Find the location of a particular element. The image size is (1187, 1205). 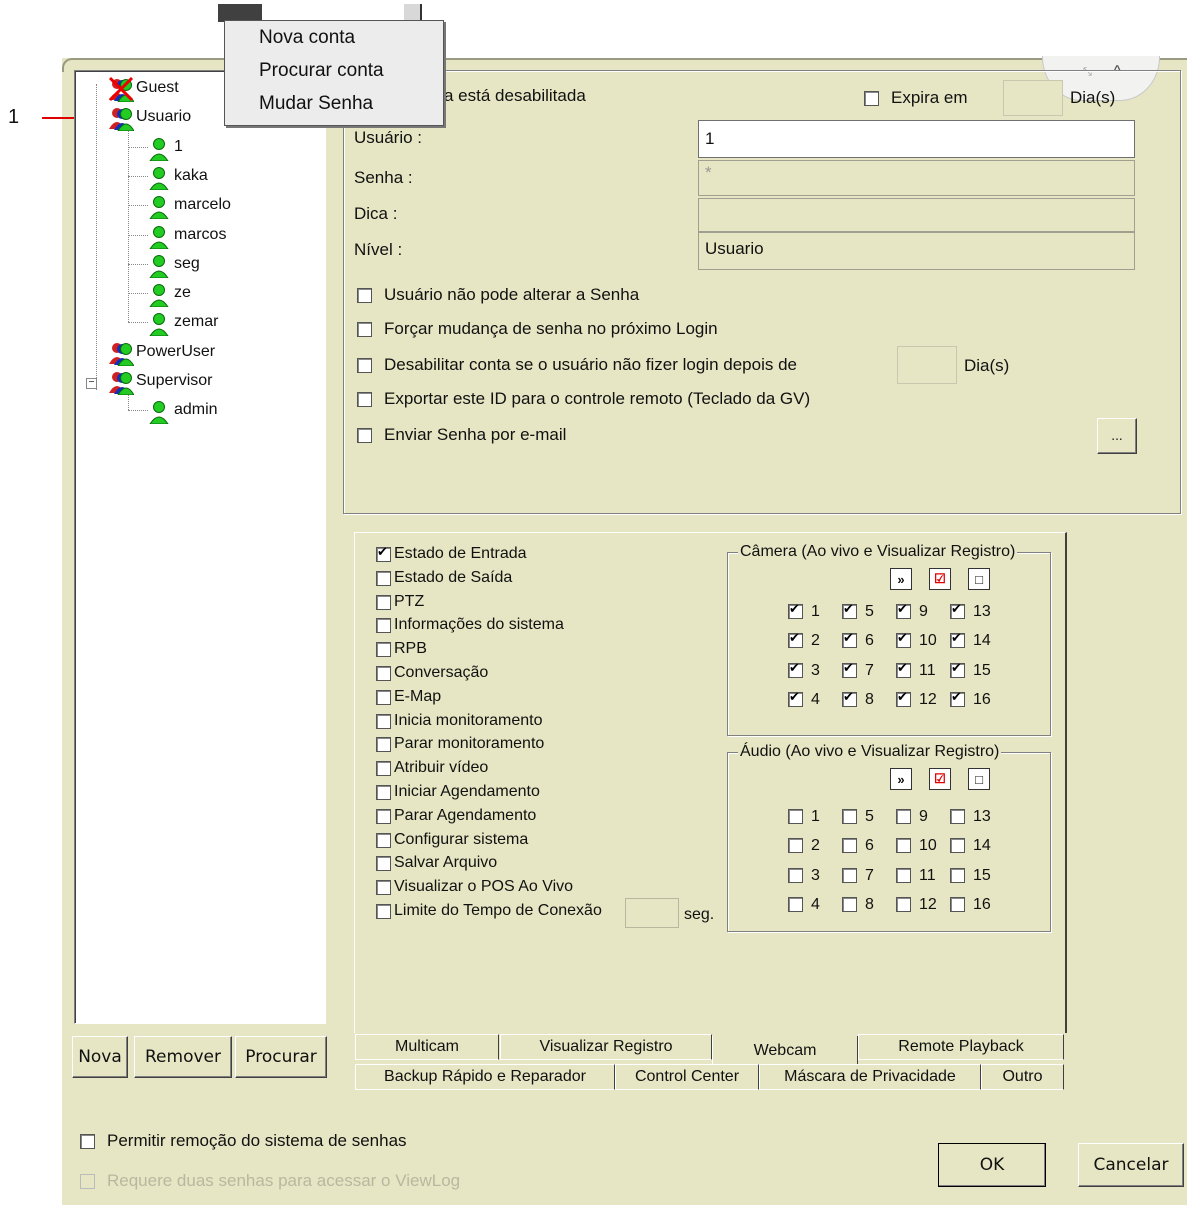

option-email-password: Enviar Senha por e-mail is located at coordinates (461, 435).